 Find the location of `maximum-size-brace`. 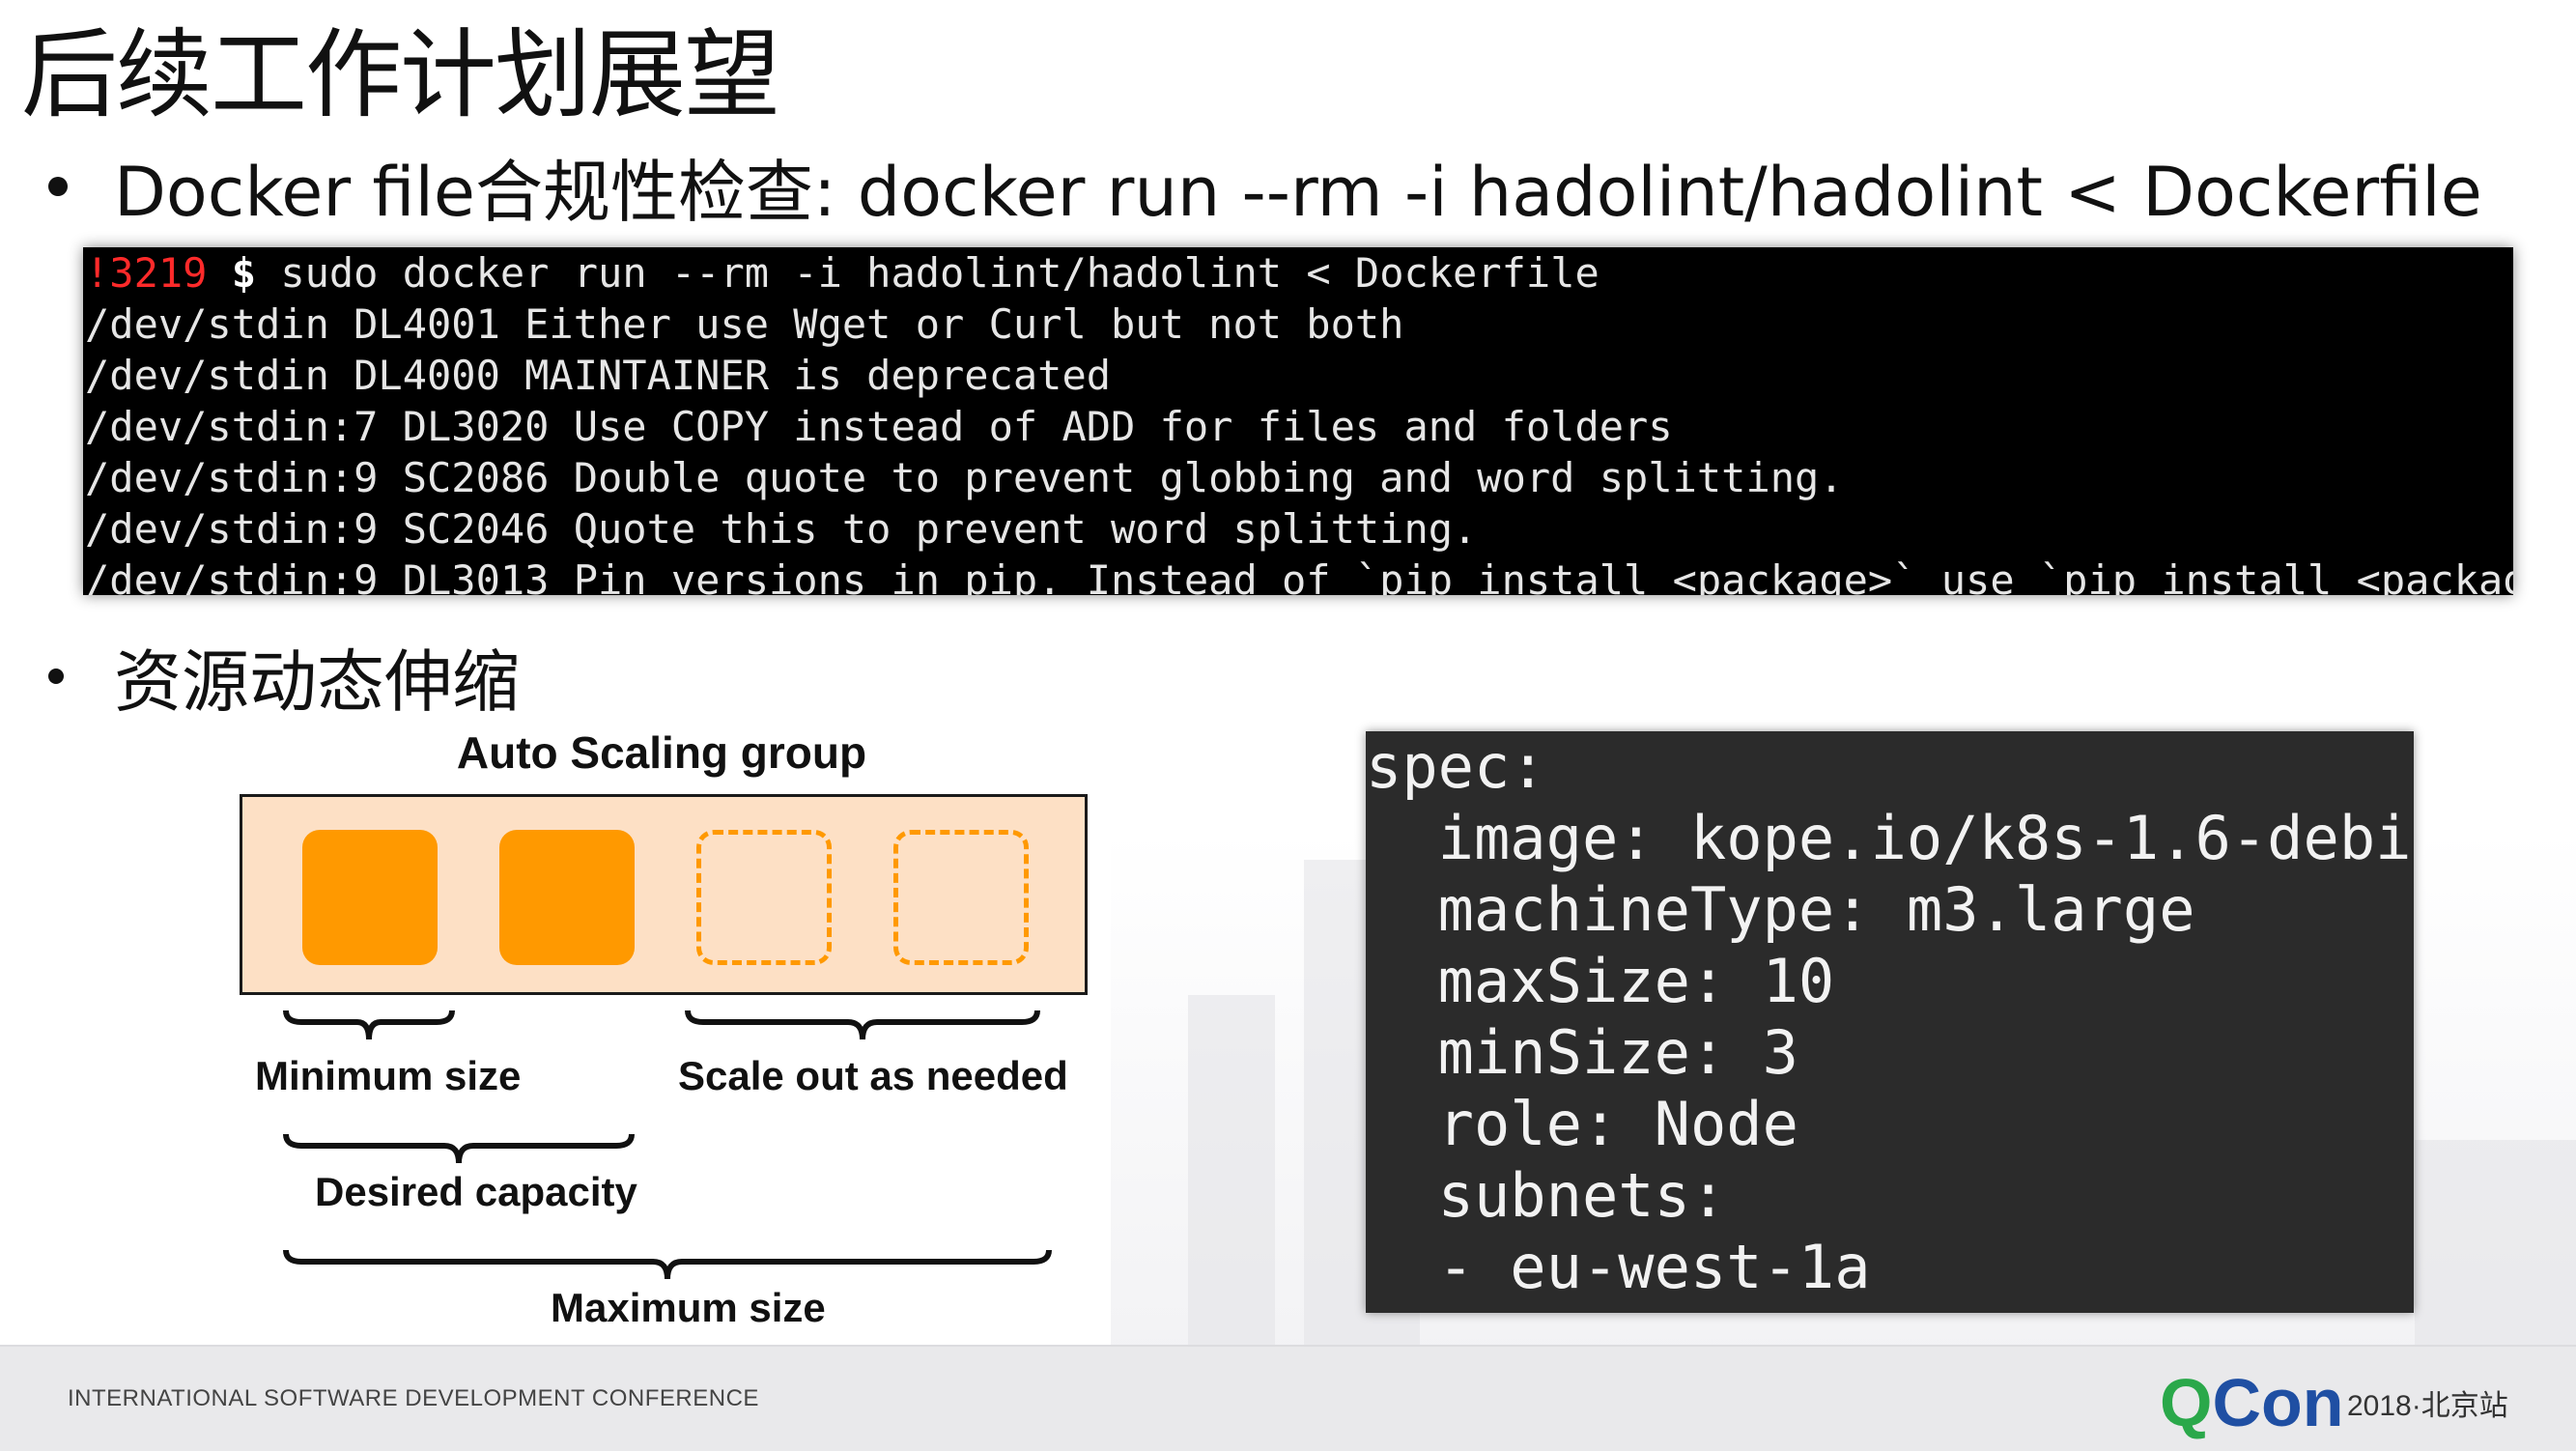

maximum-size-brace is located at coordinates (667, 1265).